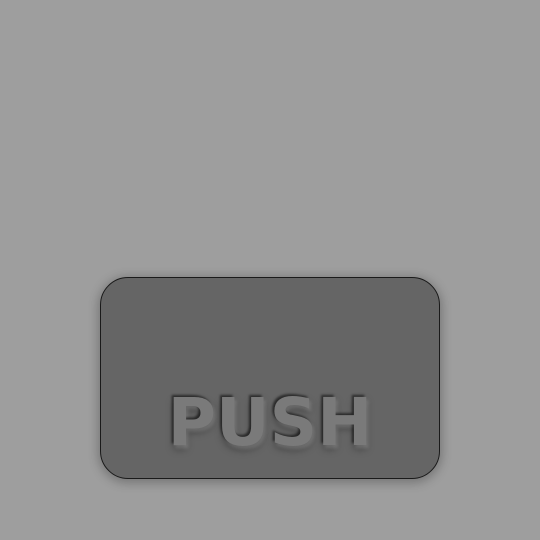 The width and height of the screenshot is (540, 540). Describe the element at coordinates (270, 422) in the screenshot. I see `push-button-label: PUSH` at that location.